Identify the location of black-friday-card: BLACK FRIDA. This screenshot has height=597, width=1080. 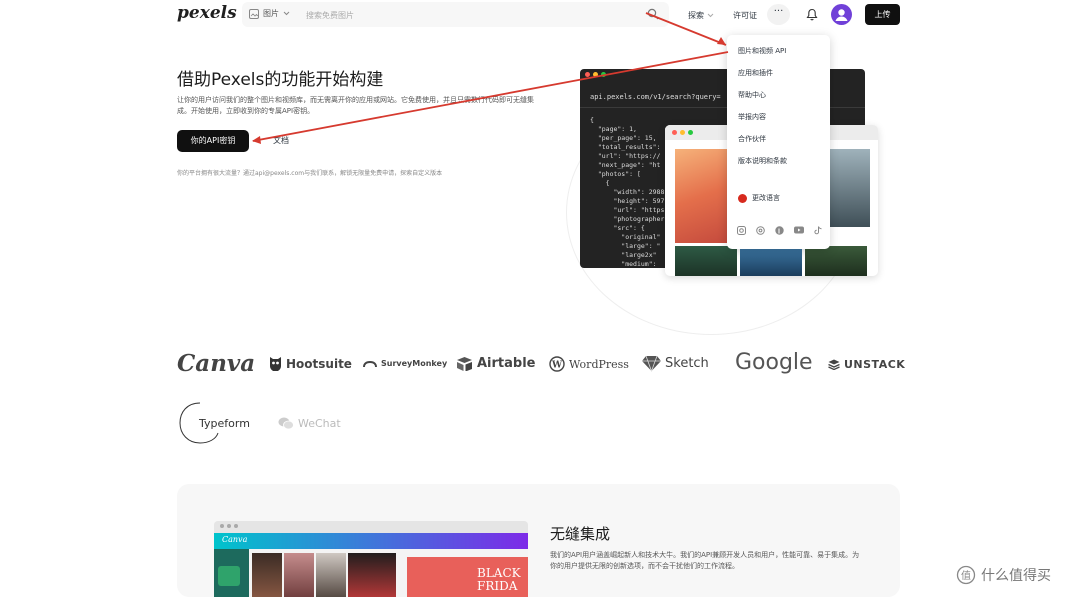
(467, 577).